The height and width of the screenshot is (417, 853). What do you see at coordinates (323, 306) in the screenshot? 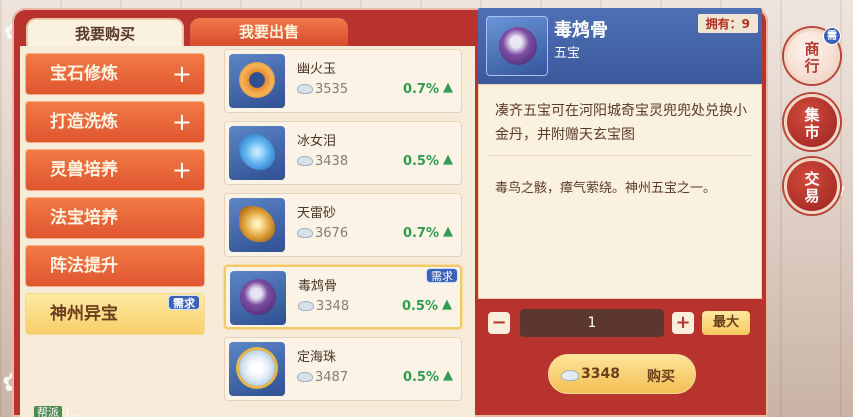
I see `item-price: 3348` at bounding box center [323, 306].